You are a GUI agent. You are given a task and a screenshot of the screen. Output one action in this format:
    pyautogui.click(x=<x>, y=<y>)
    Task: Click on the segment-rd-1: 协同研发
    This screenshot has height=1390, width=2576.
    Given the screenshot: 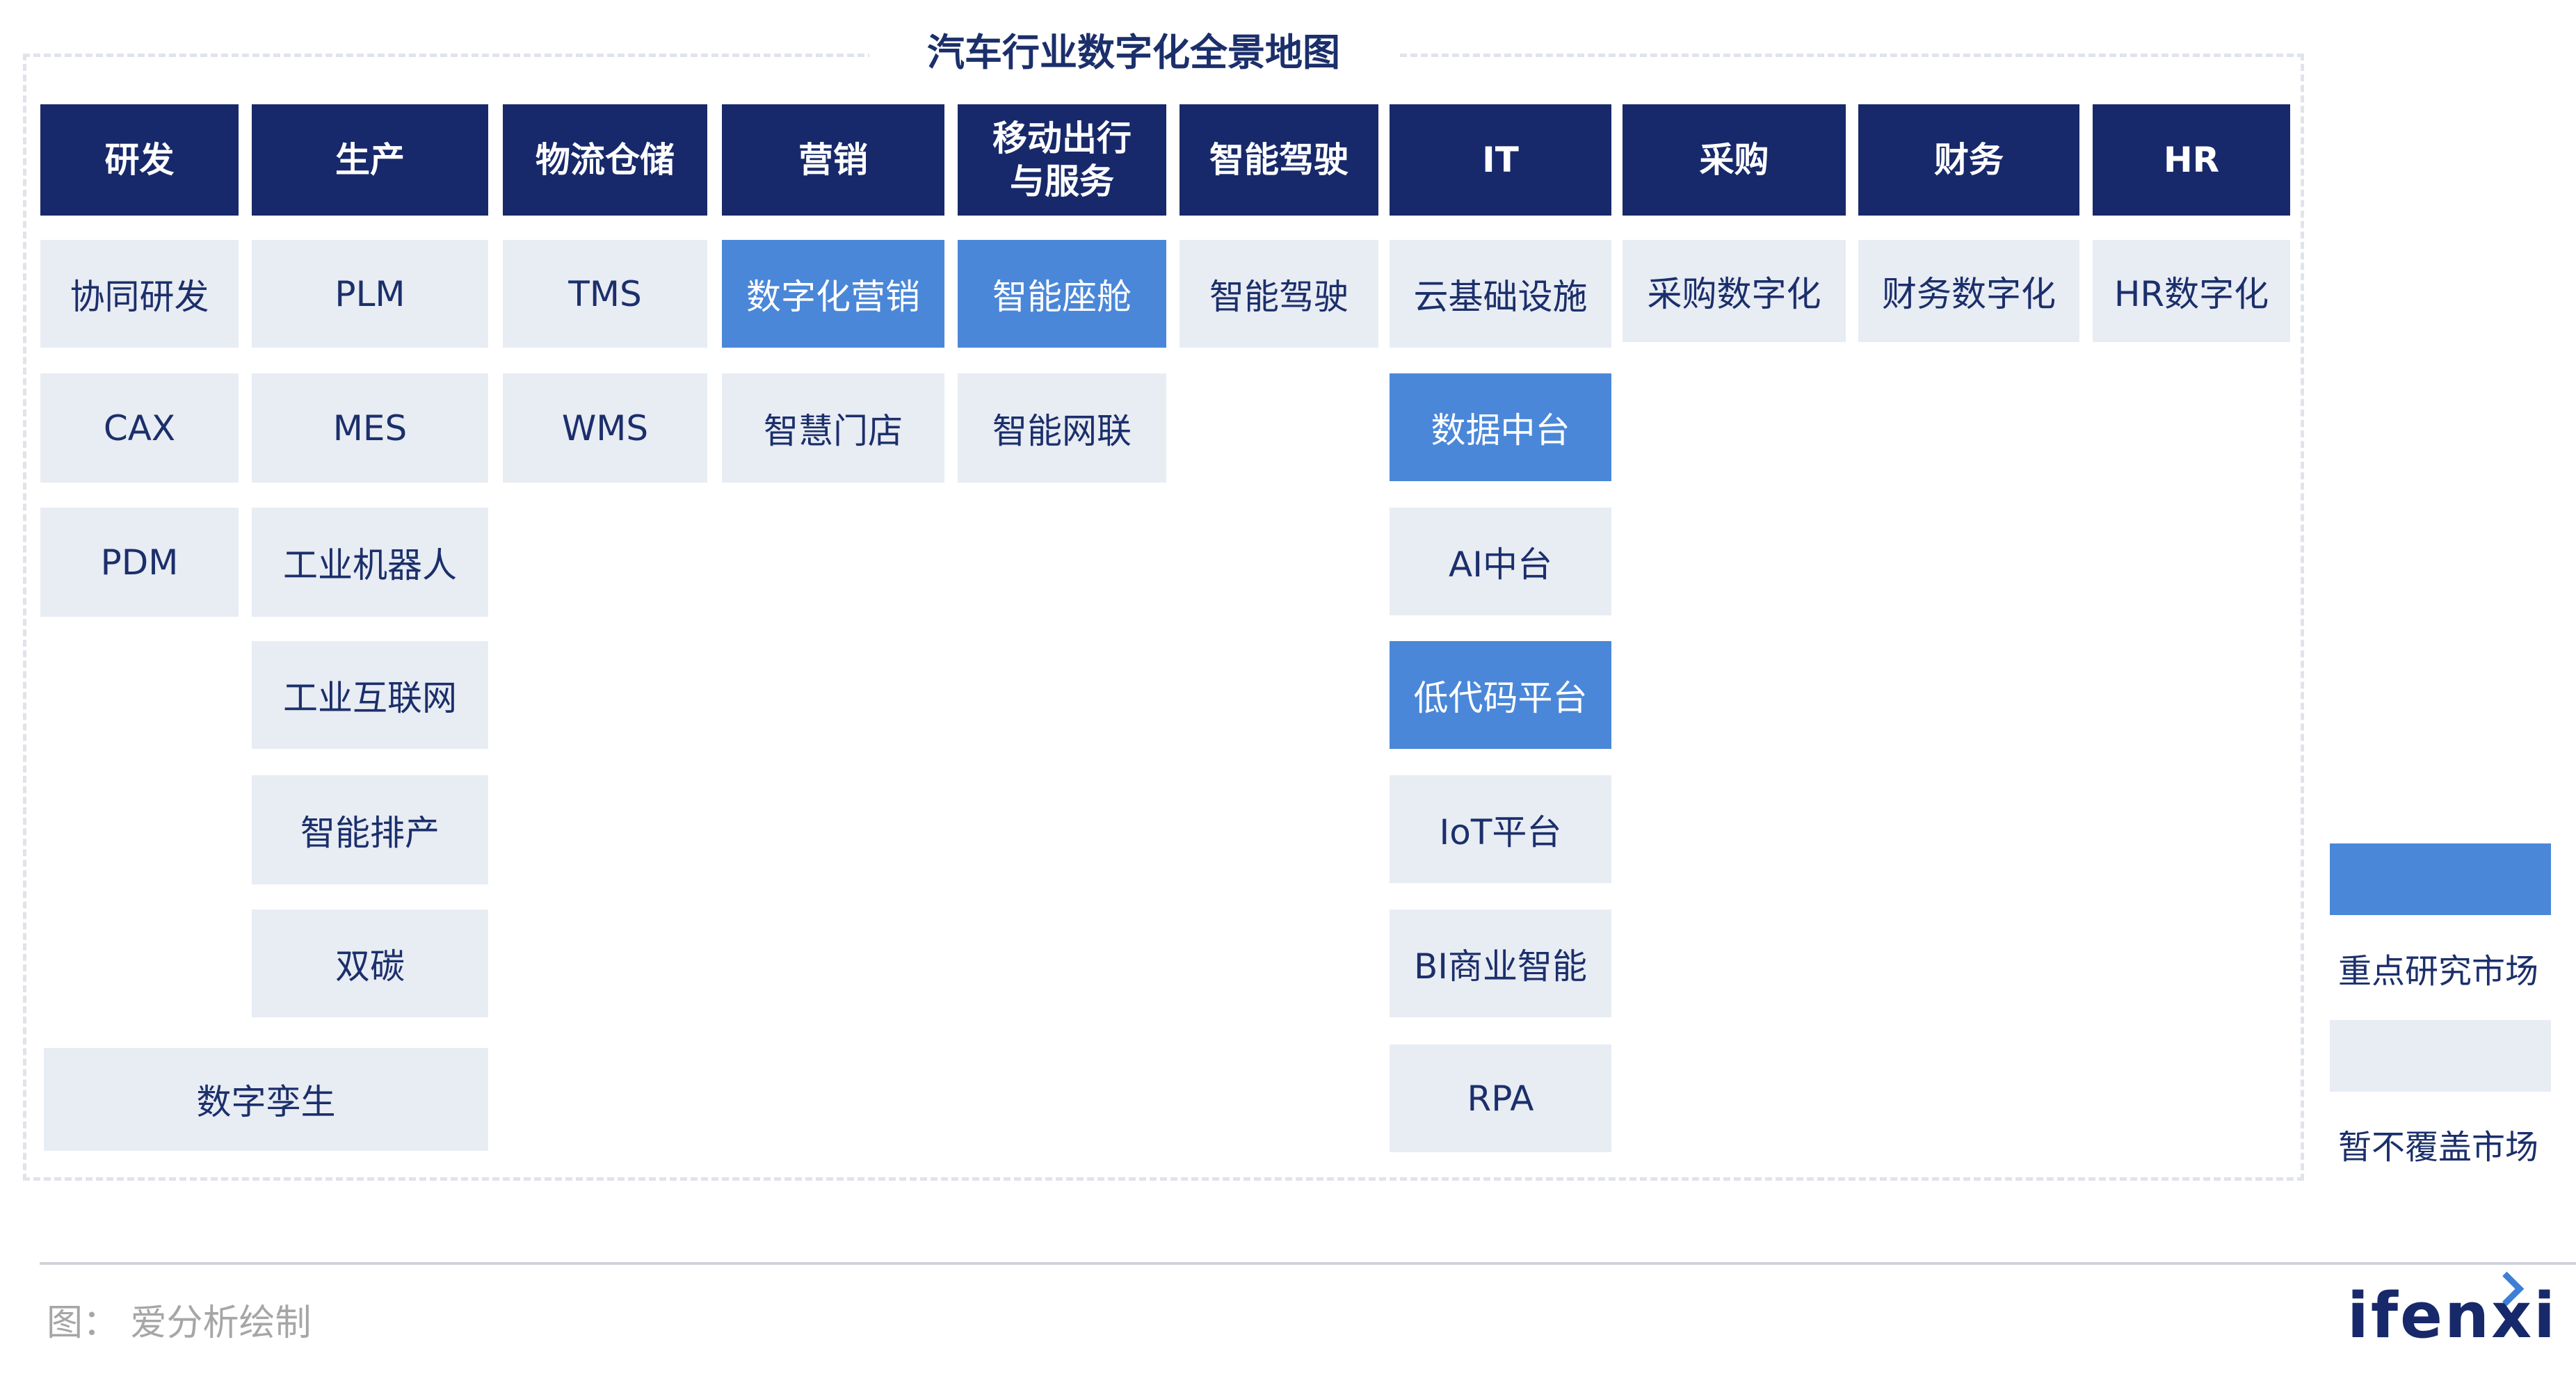 What is the action you would take?
    pyautogui.click(x=139, y=294)
    